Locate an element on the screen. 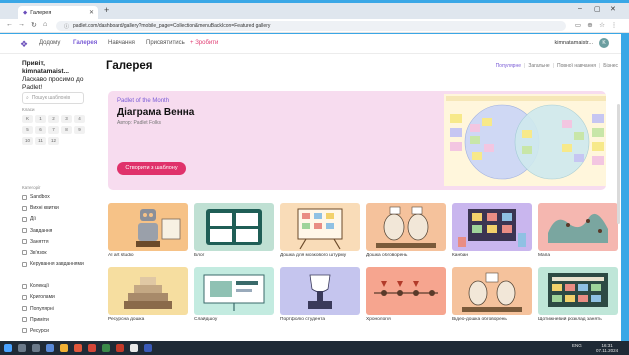 The image size is (629, 355). template-label: Мапа is located at coordinates (544, 255).